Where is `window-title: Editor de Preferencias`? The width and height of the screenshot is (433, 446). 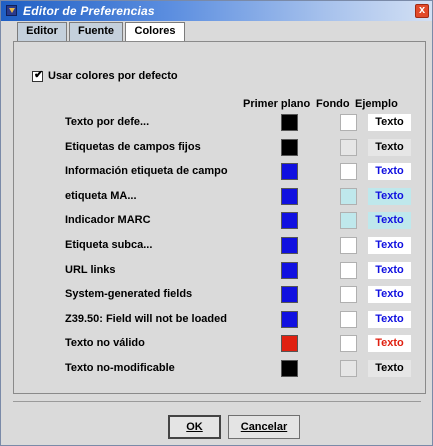
window-title: Editor de Preferencias is located at coordinates (89, 11).